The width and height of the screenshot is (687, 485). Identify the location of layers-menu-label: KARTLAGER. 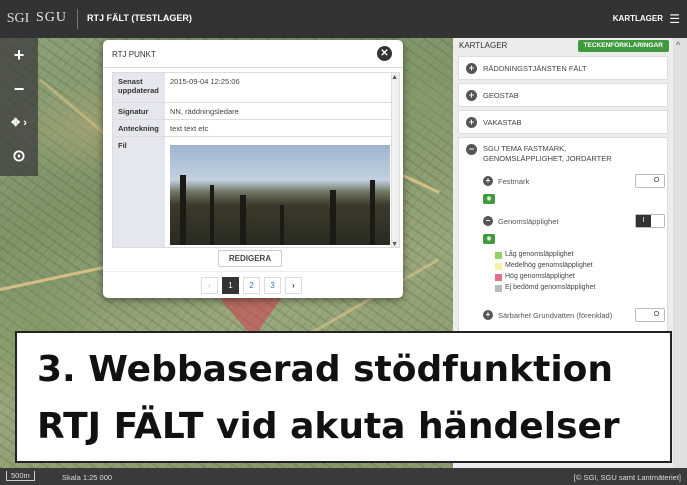
(638, 18).